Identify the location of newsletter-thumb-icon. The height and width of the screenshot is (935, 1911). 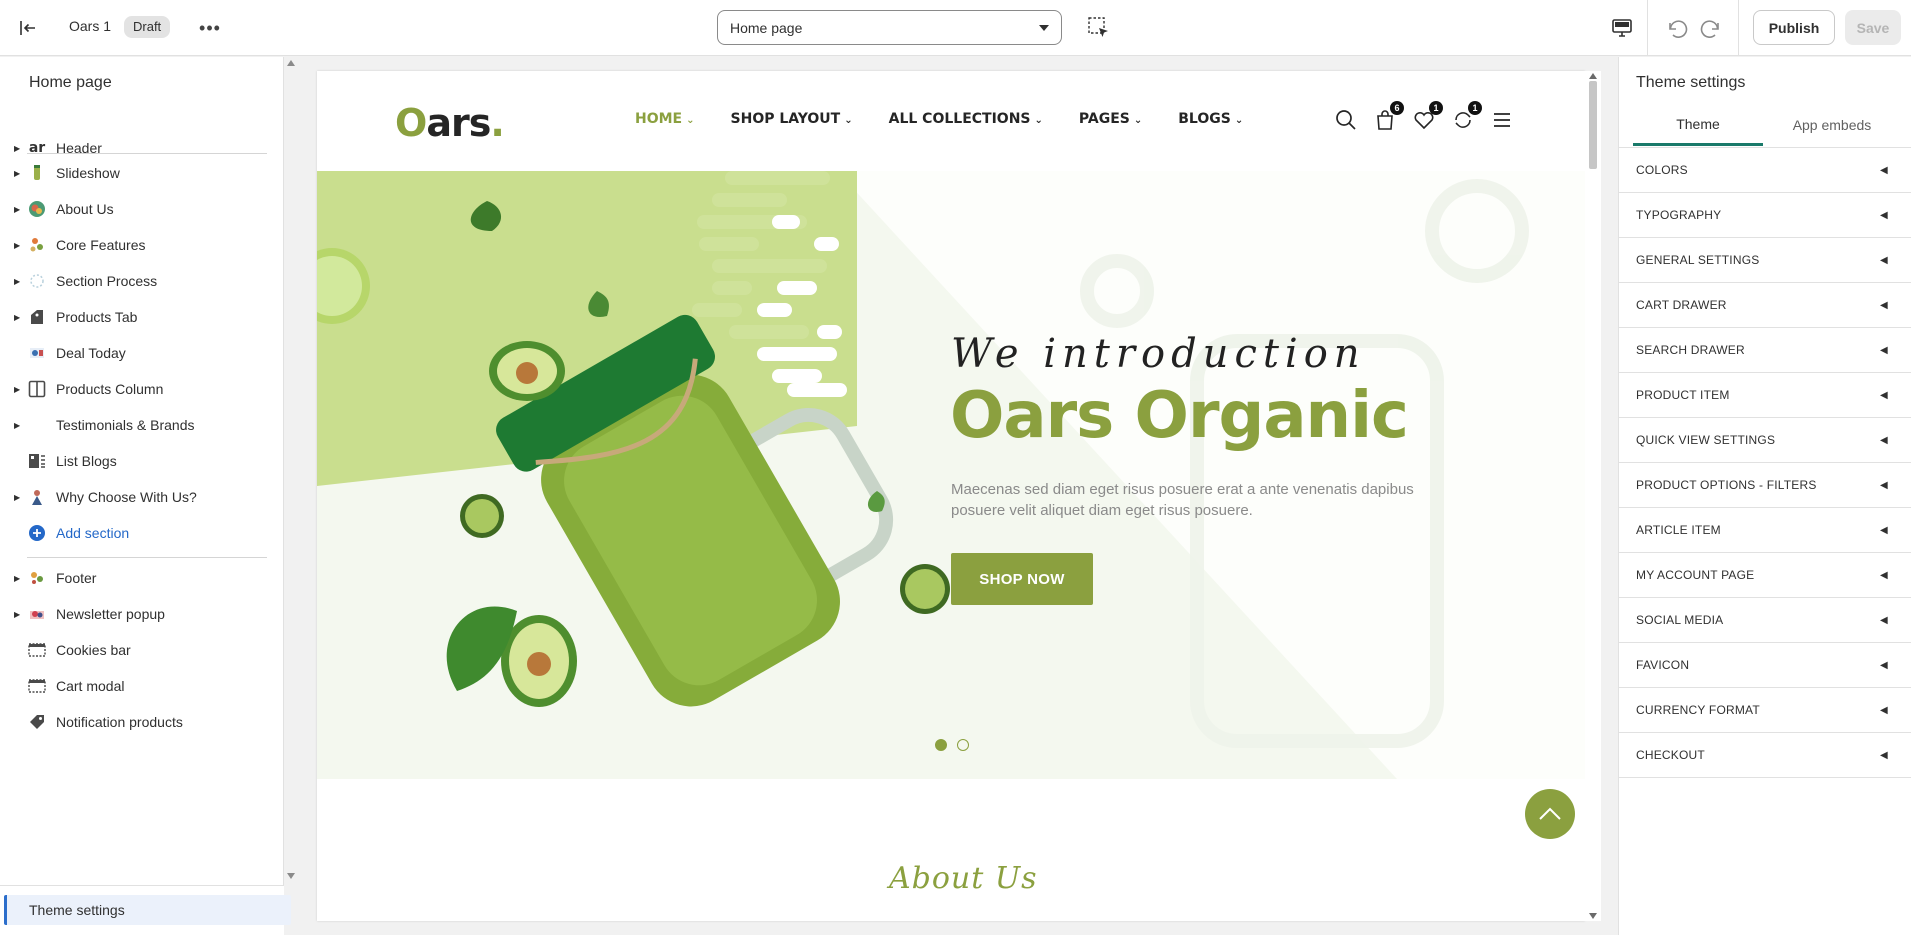
(37, 614).